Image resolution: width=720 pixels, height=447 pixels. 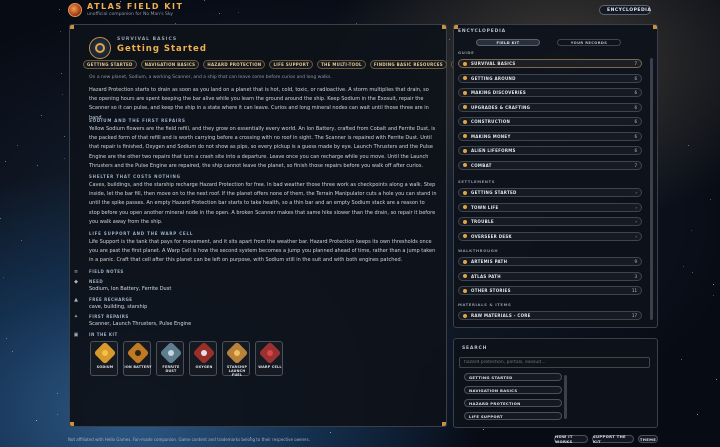 What do you see at coordinates (485, 207) in the screenshot?
I see `encyclopedia-row-label: TOWN LIFE` at bounding box center [485, 207].